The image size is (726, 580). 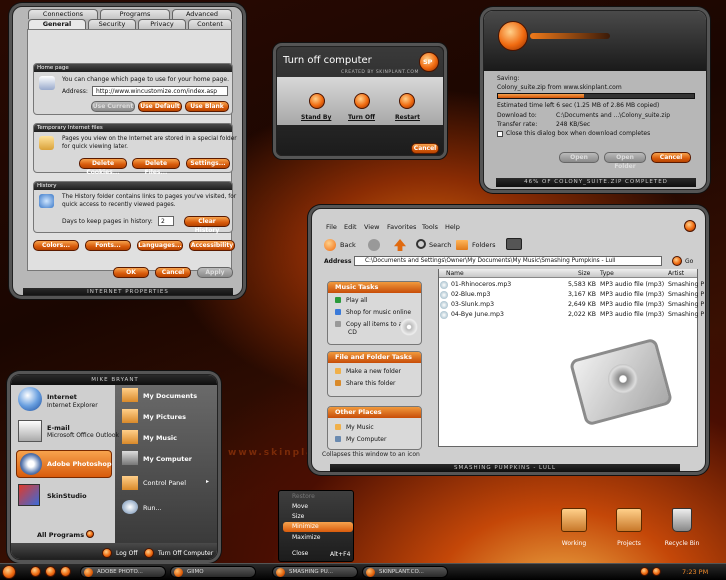 What do you see at coordinates (185, 553) in the screenshot?
I see `turn-off-computer-button: Turn Off Computer` at bounding box center [185, 553].